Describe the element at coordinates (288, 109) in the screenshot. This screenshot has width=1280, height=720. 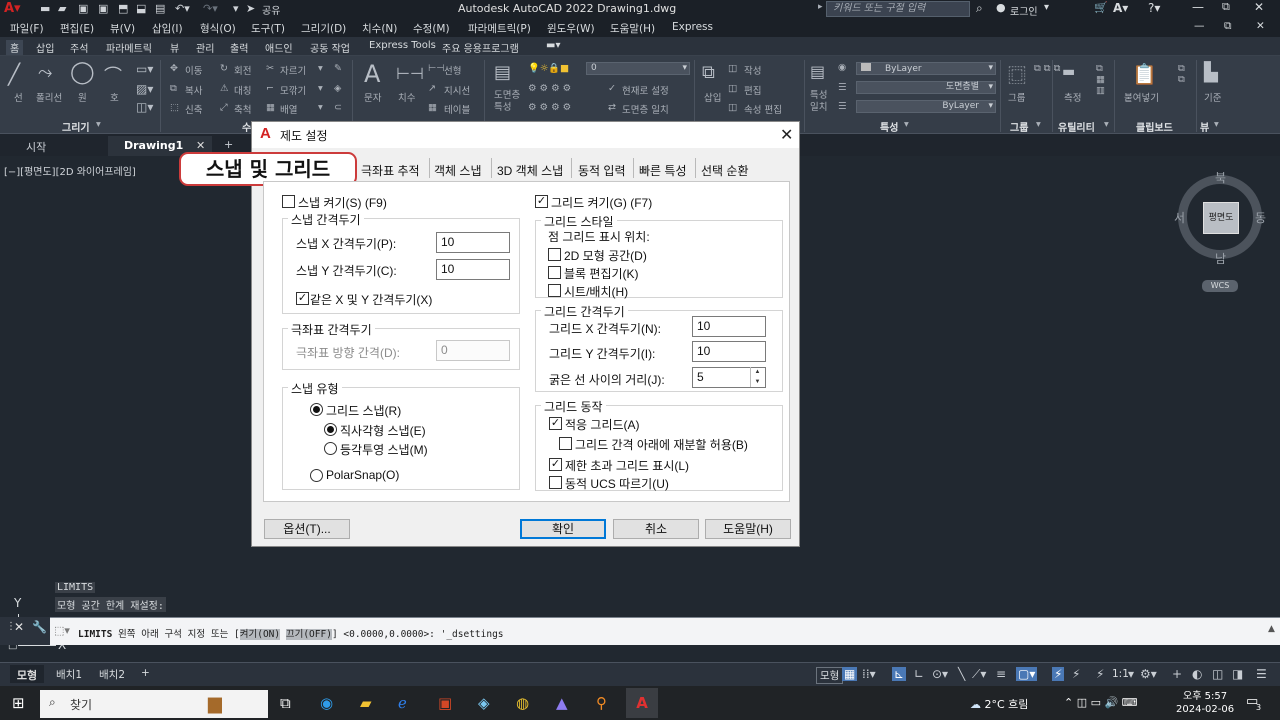
I see `array-label: 배열` at that location.